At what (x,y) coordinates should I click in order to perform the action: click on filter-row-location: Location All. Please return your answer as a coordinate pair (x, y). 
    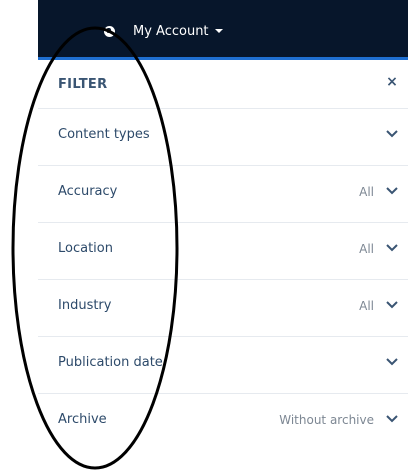
    Looking at the image, I should click on (223, 250).